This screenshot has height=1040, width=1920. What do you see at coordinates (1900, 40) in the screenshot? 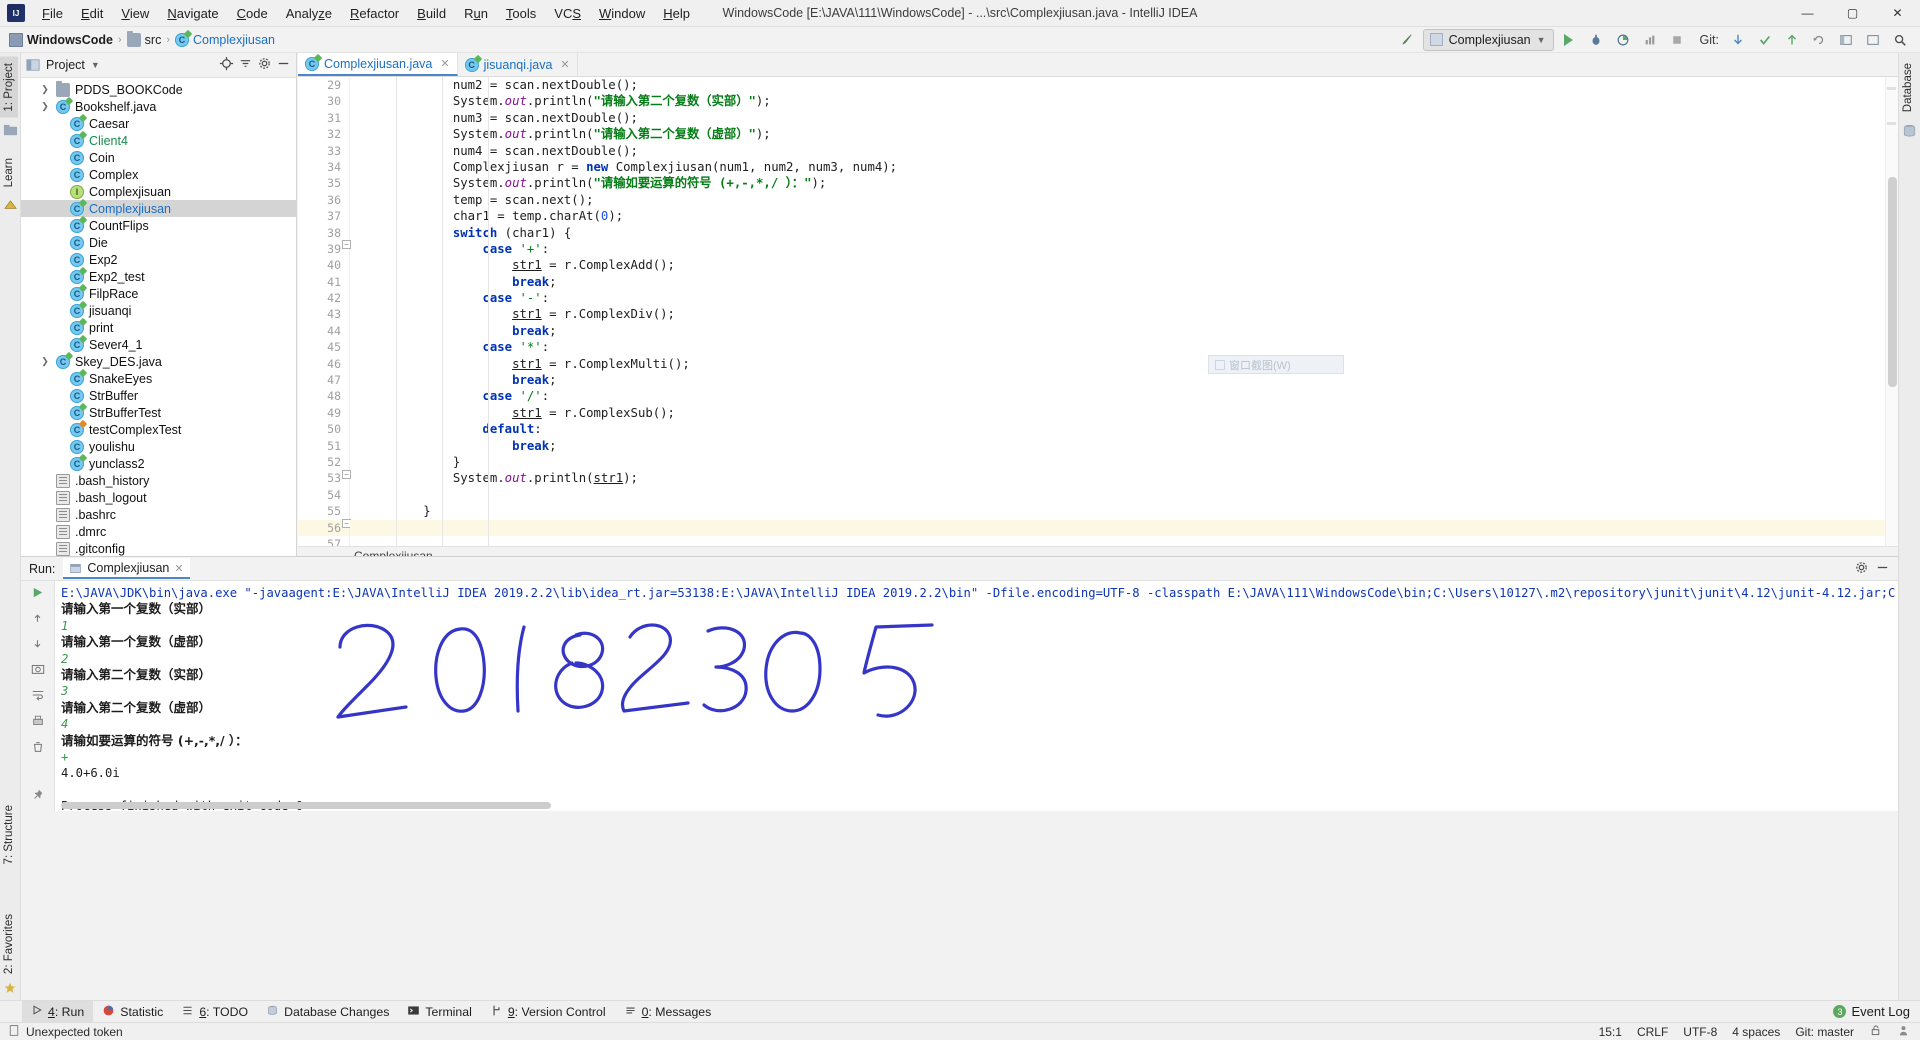
I see `search-icon` at bounding box center [1900, 40].